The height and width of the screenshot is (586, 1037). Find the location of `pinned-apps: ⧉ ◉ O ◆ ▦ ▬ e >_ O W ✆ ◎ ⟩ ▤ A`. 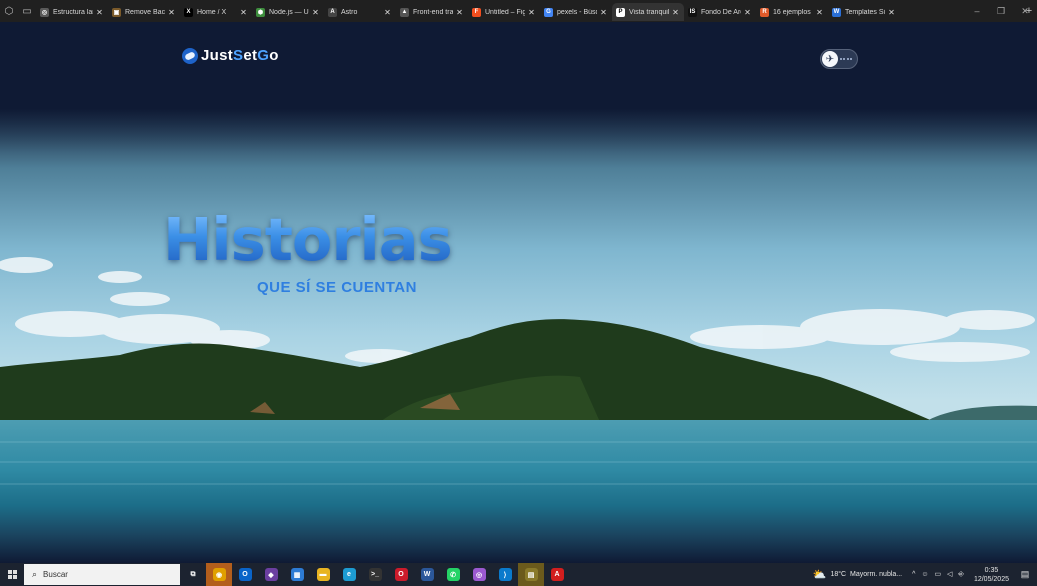

pinned-apps: ⧉ ◉ O ◆ ▦ ▬ e >_ O W ✆ ◎ ⟩ ▤ A is located at coordinates (375, 574).